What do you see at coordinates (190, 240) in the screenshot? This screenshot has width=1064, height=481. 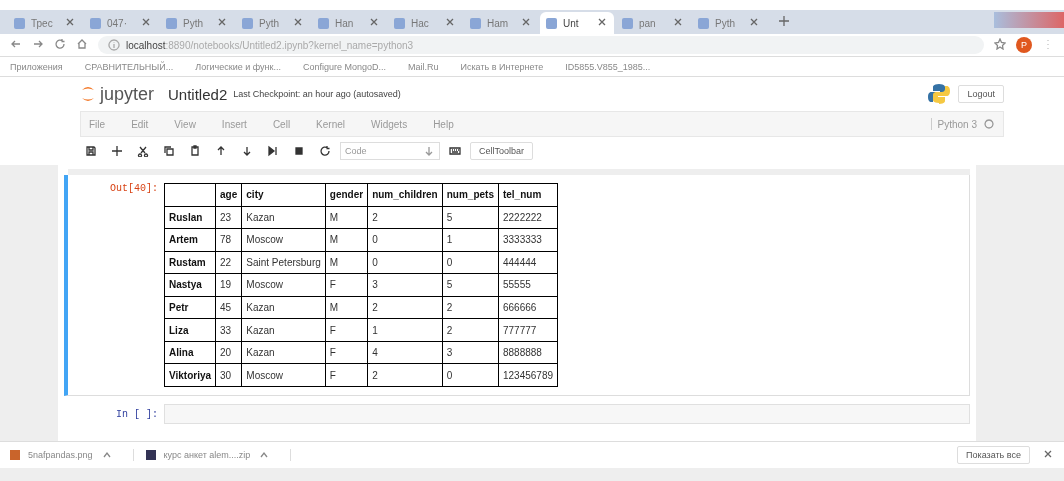 I see `row-label: Artem` at bounding box center [190, 240].